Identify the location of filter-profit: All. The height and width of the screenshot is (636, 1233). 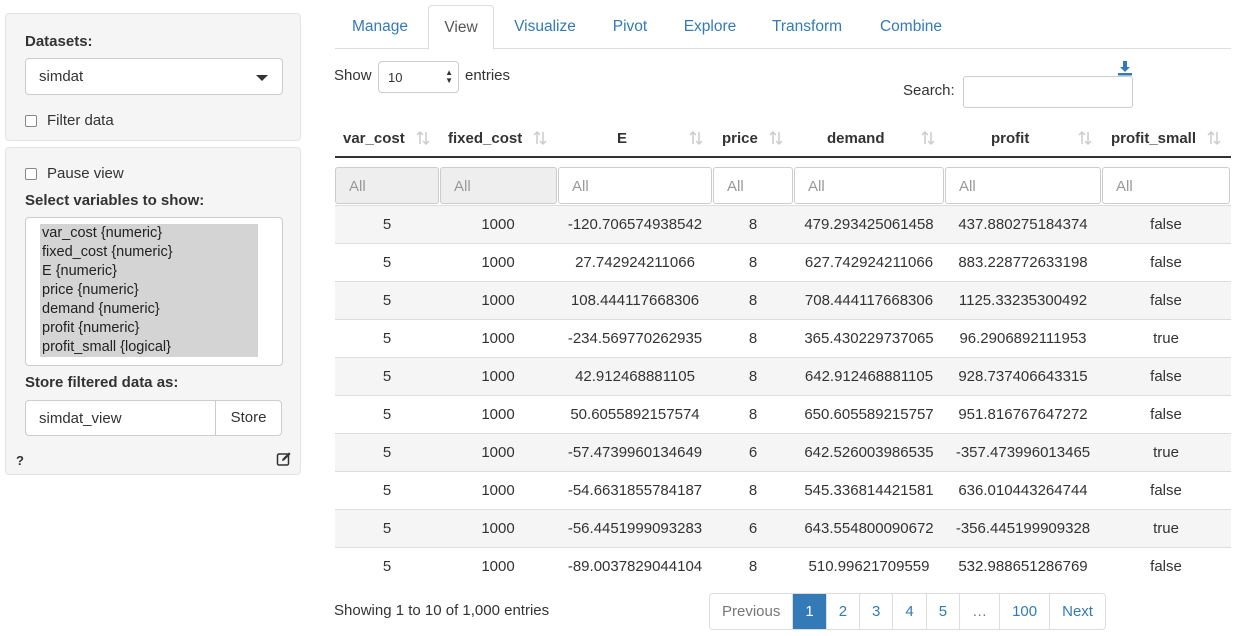
(1023, 185).